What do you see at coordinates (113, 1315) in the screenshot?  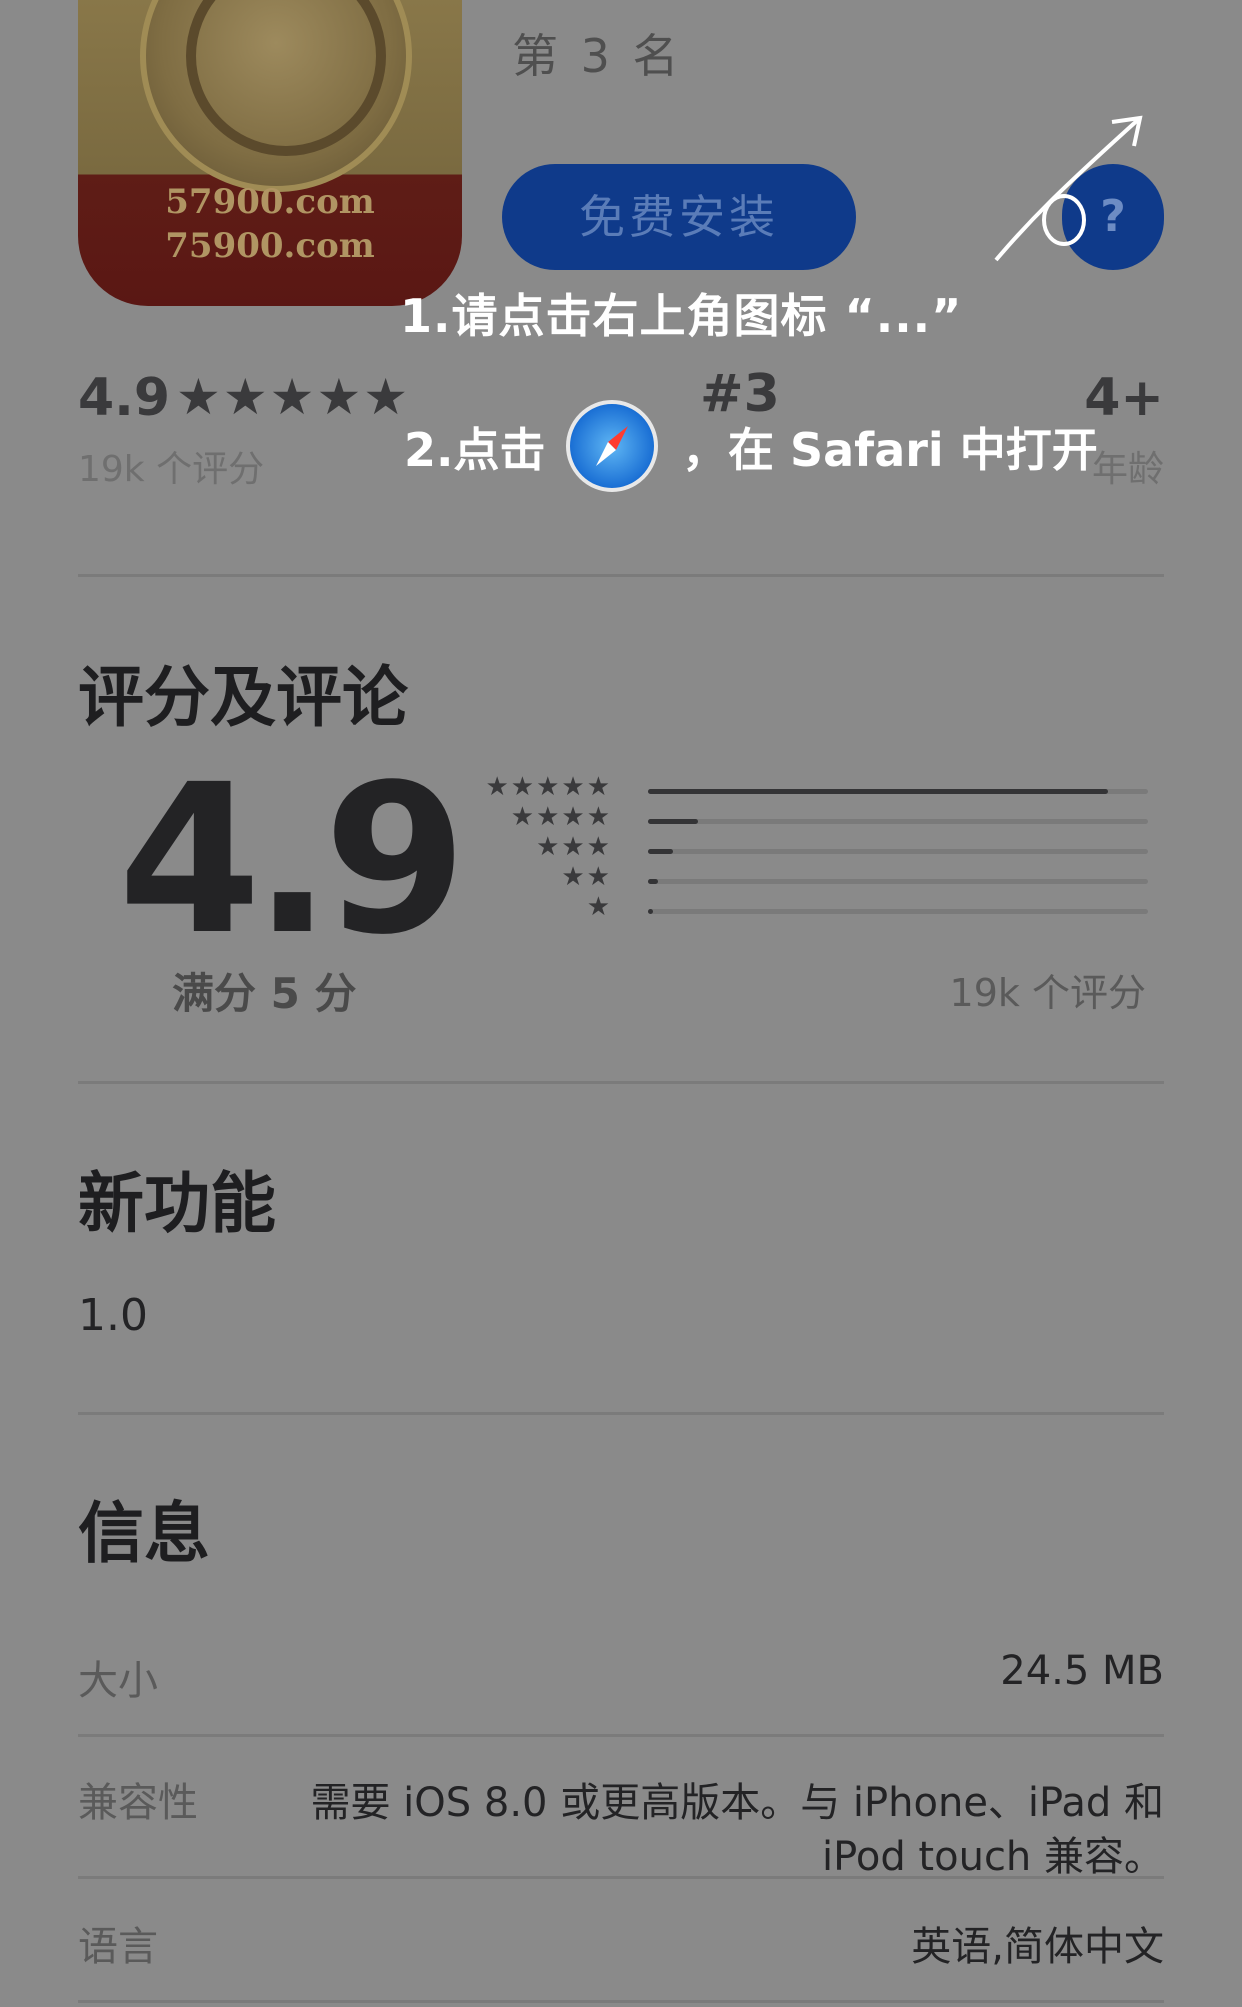 I see `version-number: 1.0` at bounding box center [113, 1315].